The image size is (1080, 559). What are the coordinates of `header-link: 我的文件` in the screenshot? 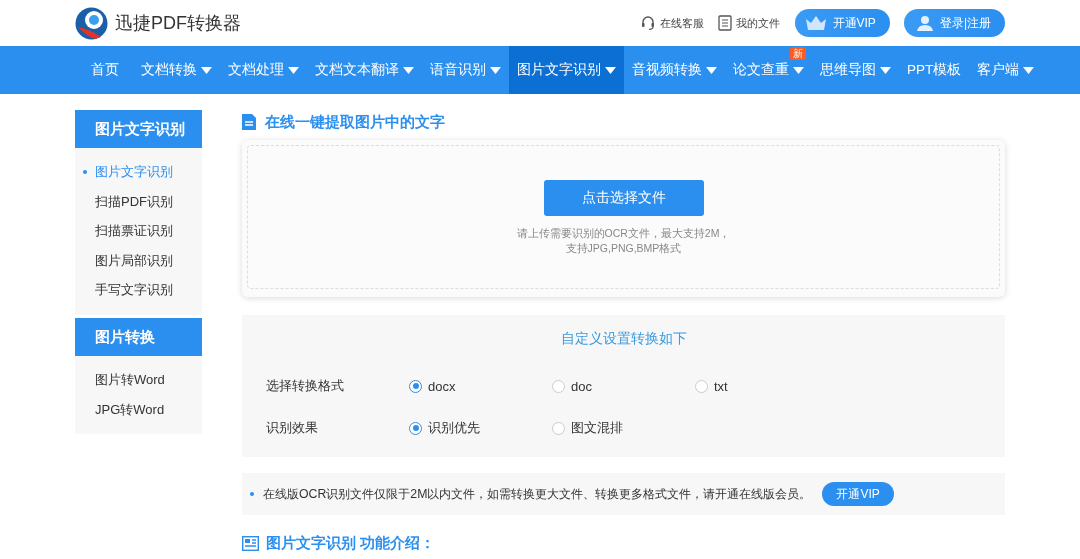 It's located at (748, 23).